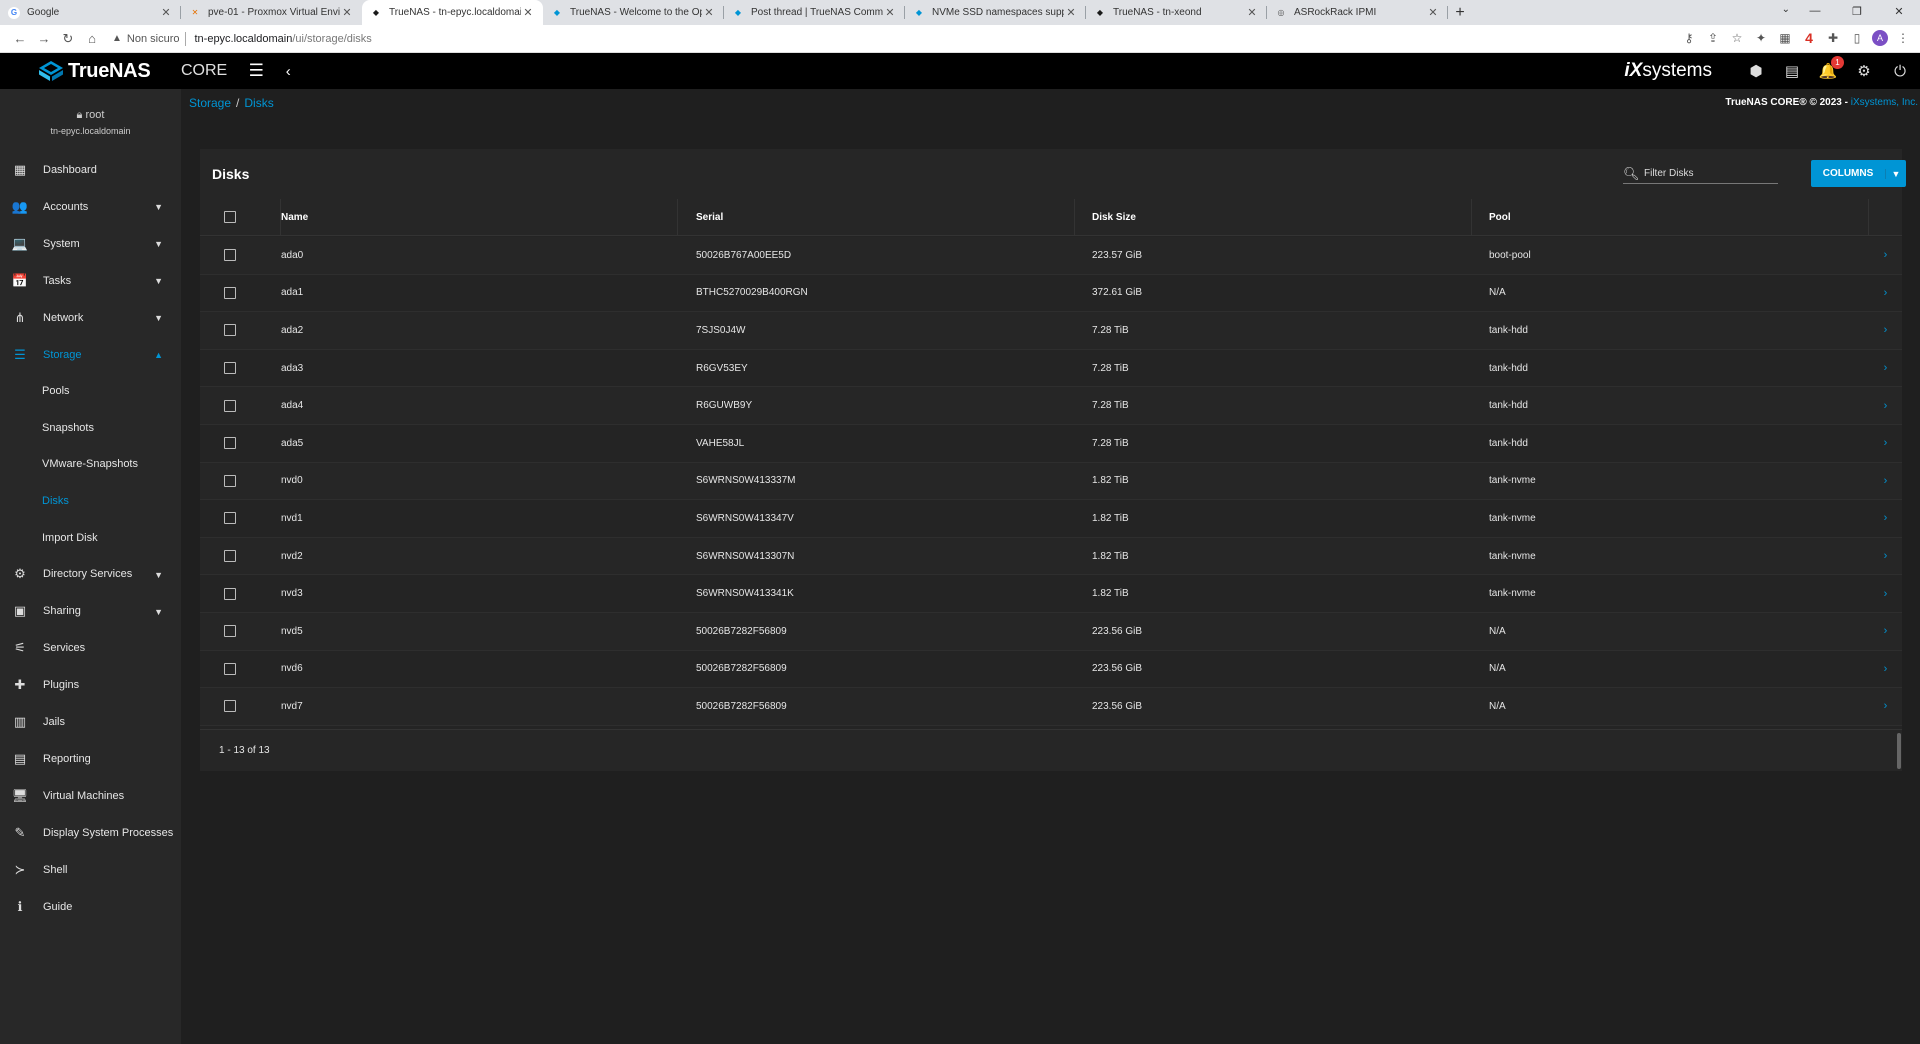 The image size is (1920, 1044). Describe the element at coordinates (1809, 38) in the screenshot. I see `extension-4-icon: 4` at that location.